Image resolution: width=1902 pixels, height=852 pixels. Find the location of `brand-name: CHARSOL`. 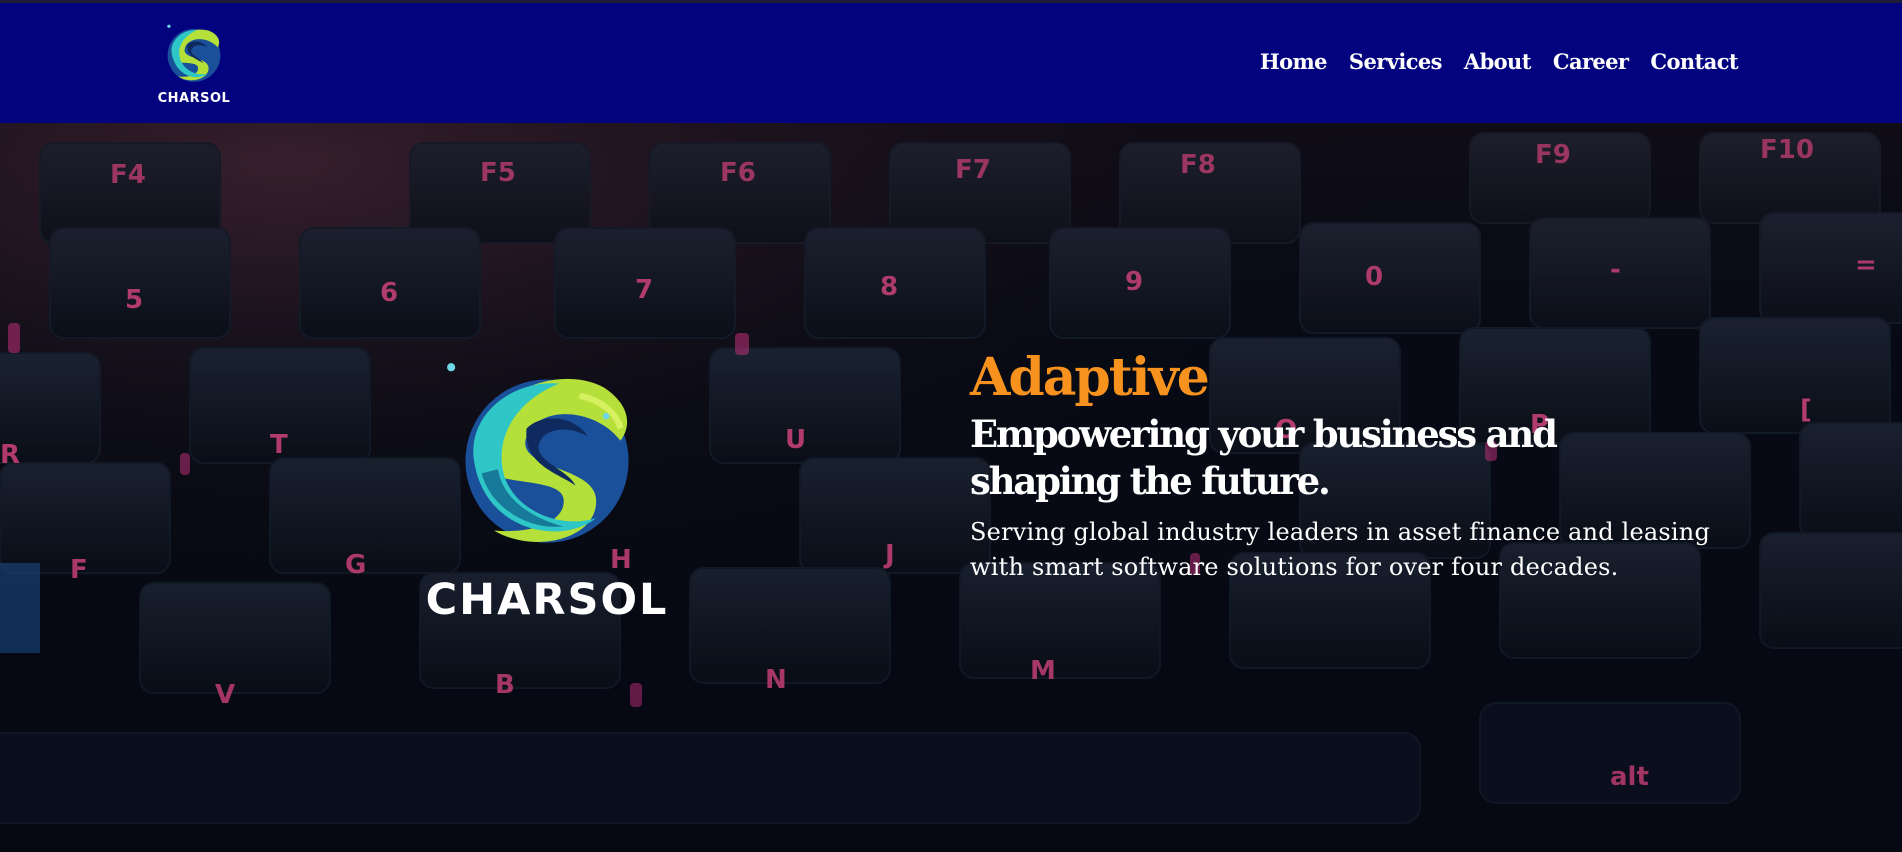

brand-name: CHARSOL is located at coordinates (194, 98).